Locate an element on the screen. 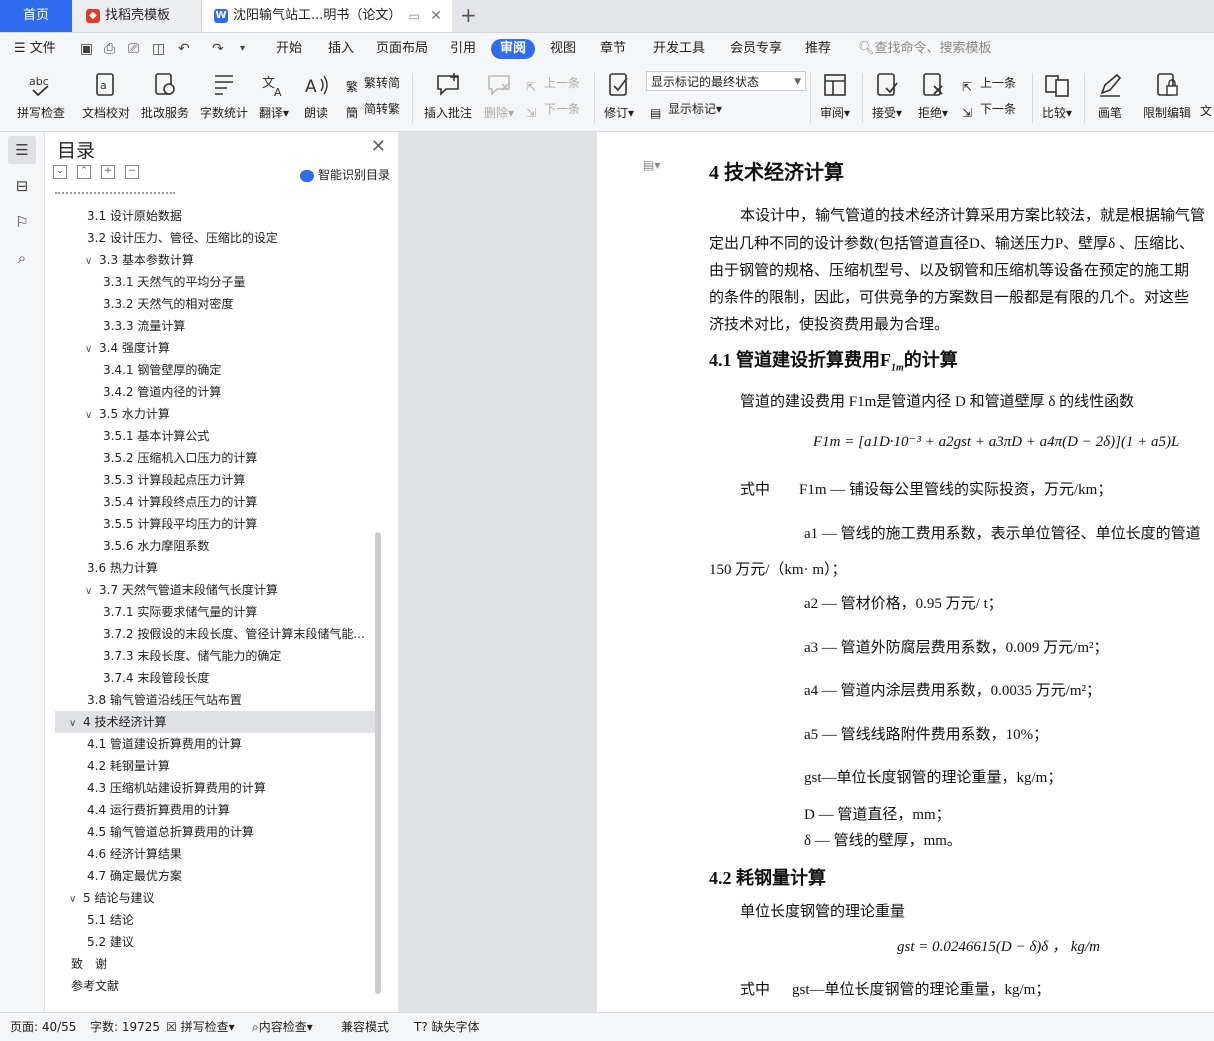 This screenshot has width=1214, height=1041. command-search: 🔍︎查找命令、搜索模板 is located at coordinates (925, 49).